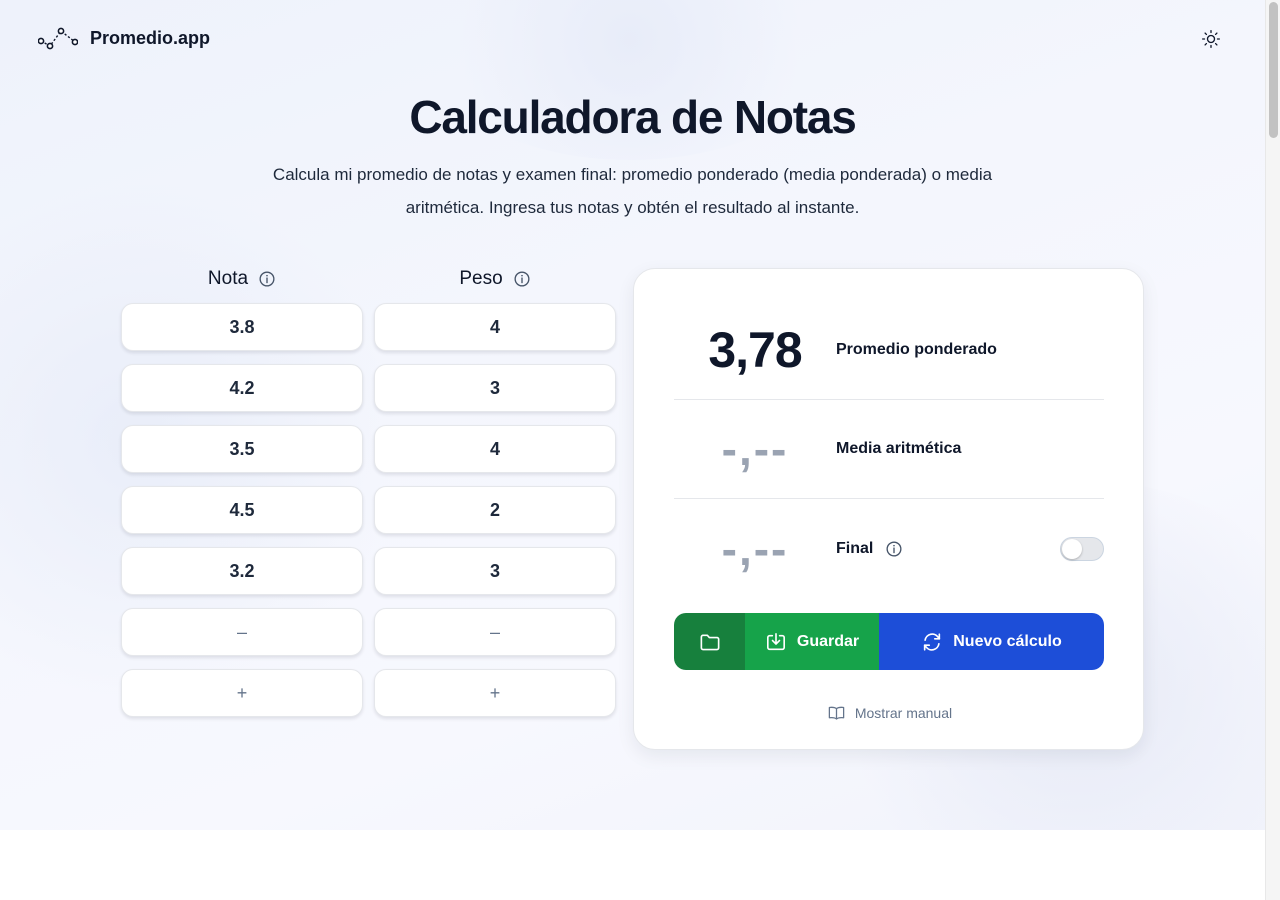 This screenshot has height=900, width=1280. I want to click on arithmetic-mean-value: -,--, so click(755, 449).